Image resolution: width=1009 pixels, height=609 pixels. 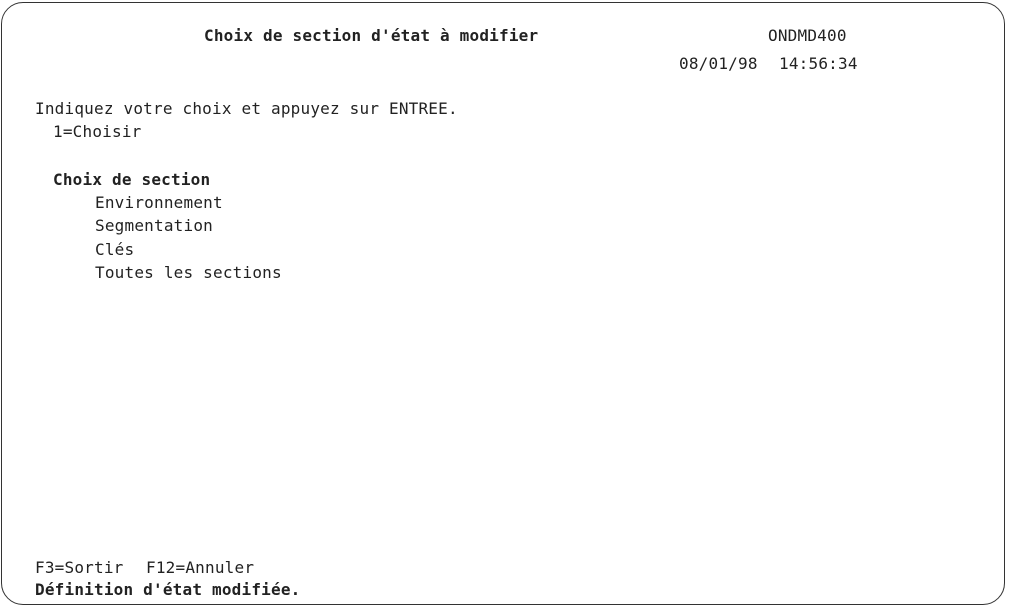 What do you see at coordinates (818, 63) in the screenshot?
I see `screen-time: 14:56:34` at bounding box center [818, 63].